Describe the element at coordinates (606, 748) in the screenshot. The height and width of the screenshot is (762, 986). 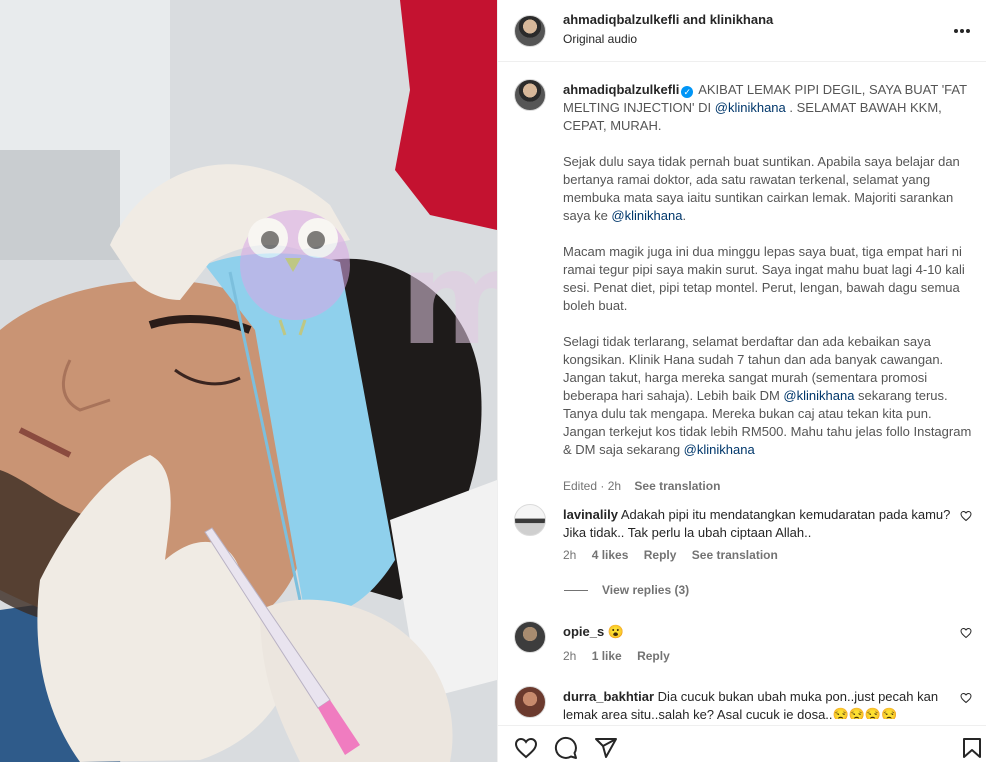
I see `share-icon` at that location.